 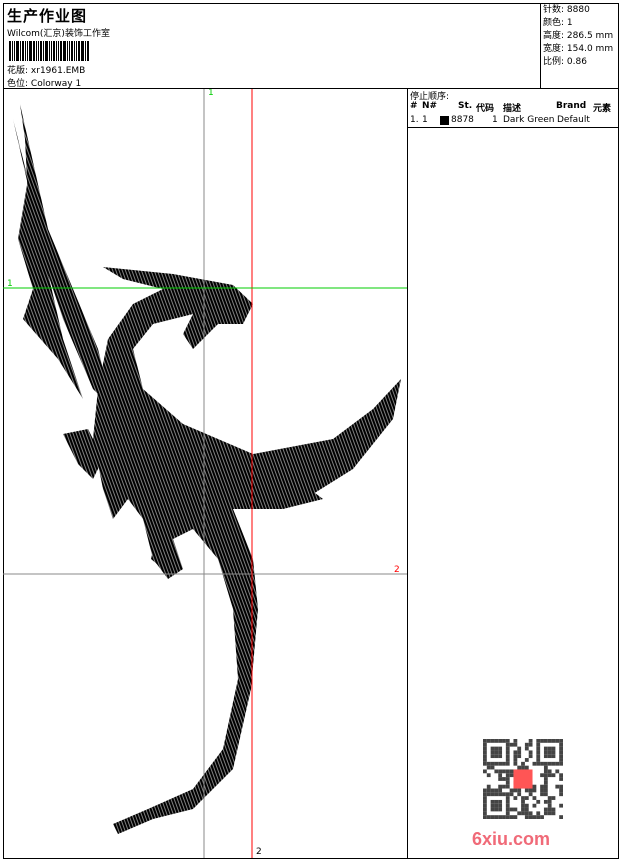 I want to click on row-description: Dark Green, so click(x=529, y=120).